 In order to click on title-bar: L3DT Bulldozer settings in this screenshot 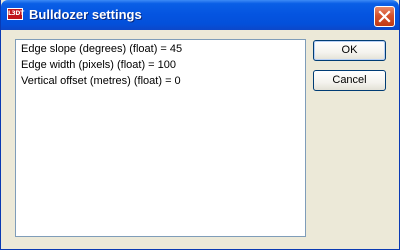, I will do `click(200, 15)`.